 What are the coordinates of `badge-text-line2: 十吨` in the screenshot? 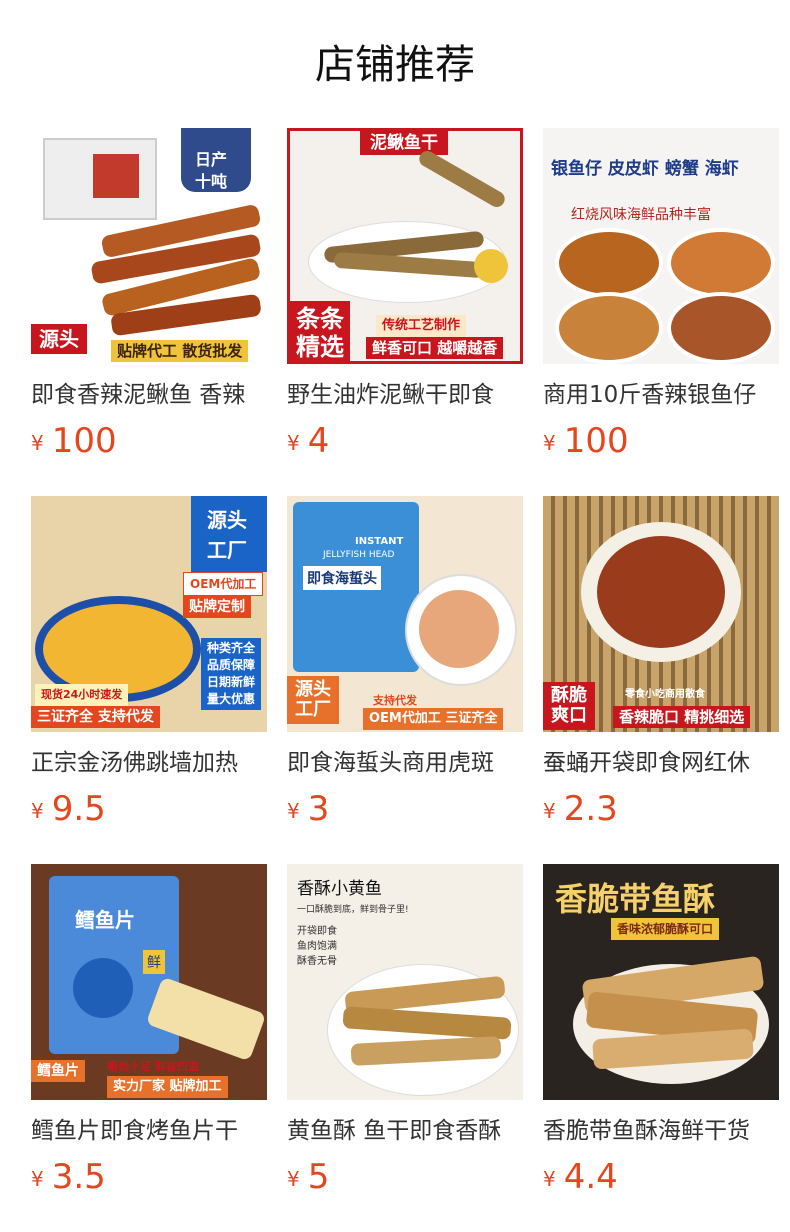 It's located at (211, 181).